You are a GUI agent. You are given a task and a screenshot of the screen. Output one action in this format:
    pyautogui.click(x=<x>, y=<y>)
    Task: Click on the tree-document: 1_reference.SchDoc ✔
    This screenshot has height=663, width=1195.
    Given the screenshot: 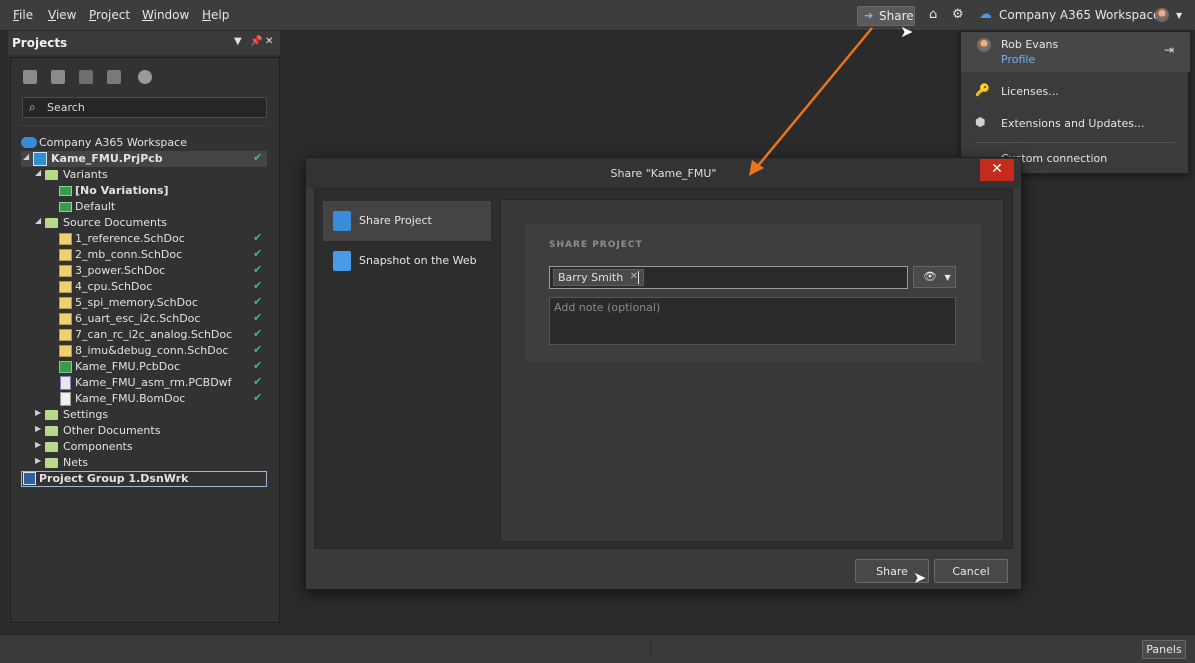 What is the action you would take?
    pyautogui.click(x=144, y=239)
    